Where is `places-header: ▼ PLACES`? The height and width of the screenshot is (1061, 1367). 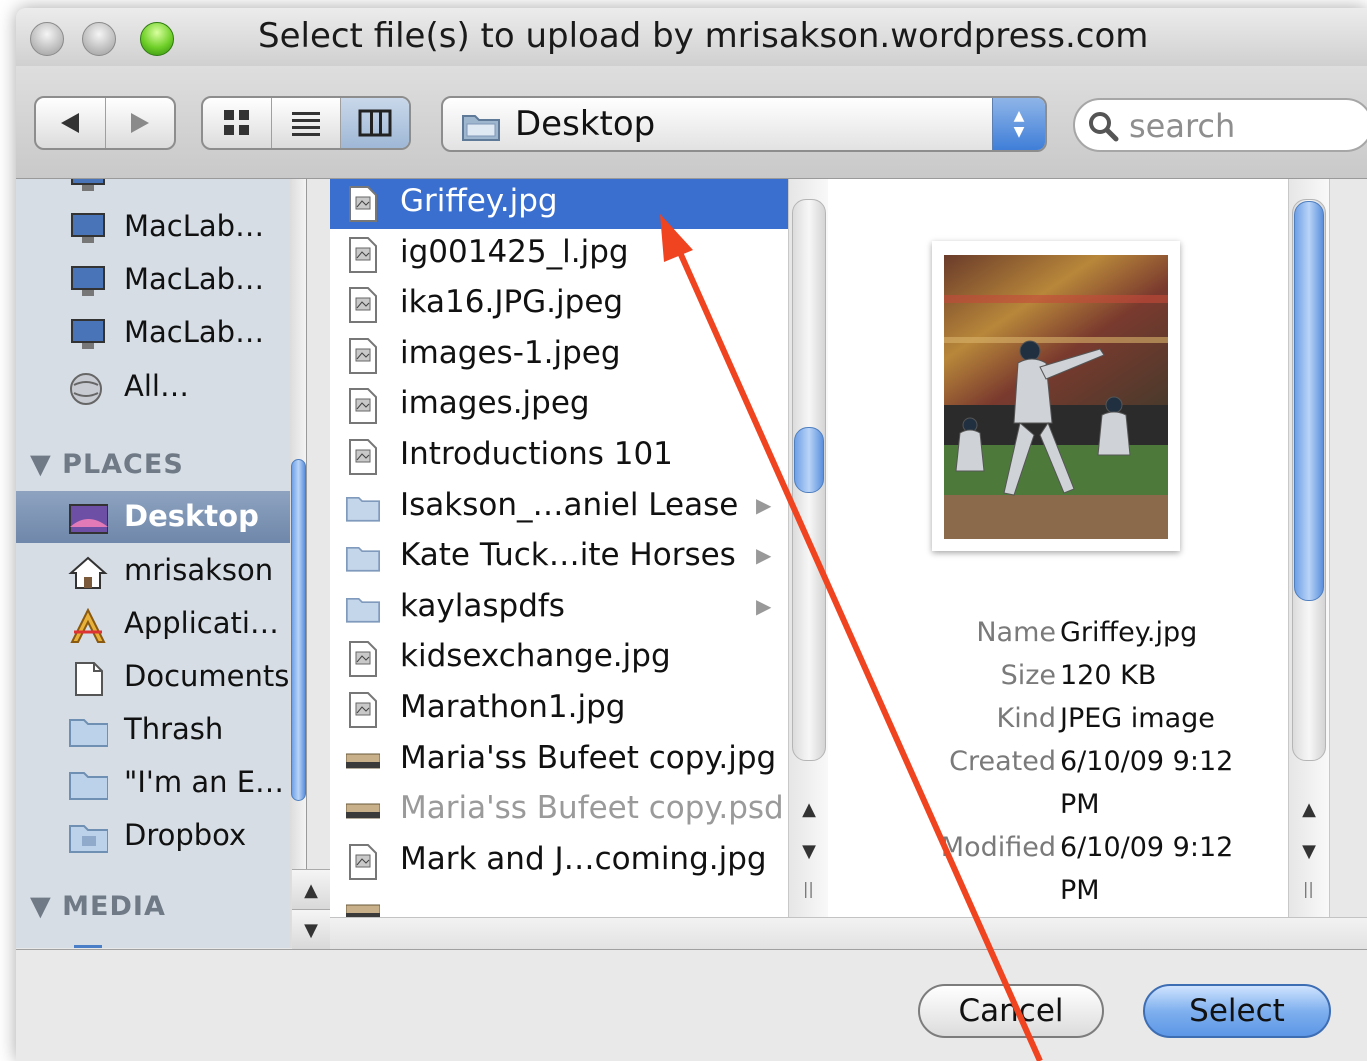
places-header: ▼ PLACES is located at coordinates (107, 464).